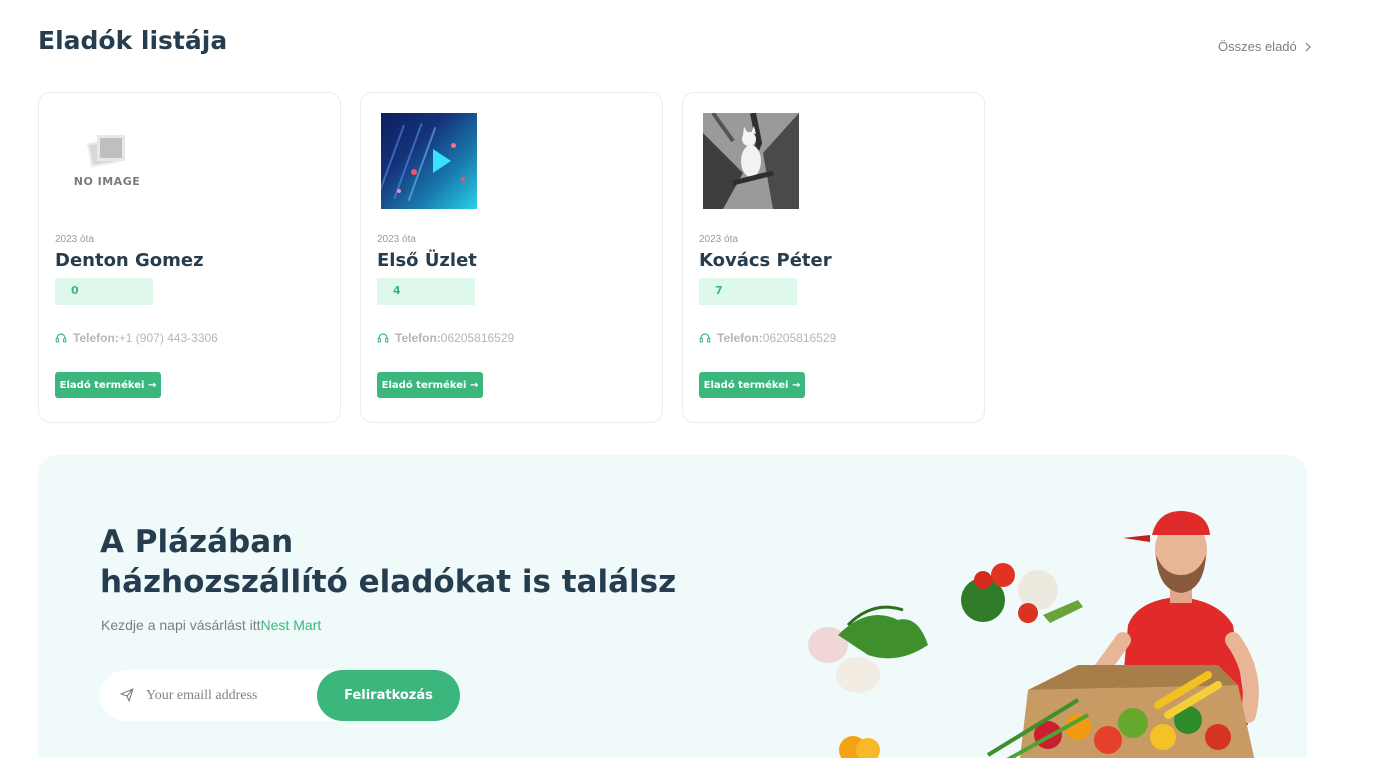  Describe the element at coordinates (291, 625) in the screenshot. I see `brand-link: Nest Mart` at that location.